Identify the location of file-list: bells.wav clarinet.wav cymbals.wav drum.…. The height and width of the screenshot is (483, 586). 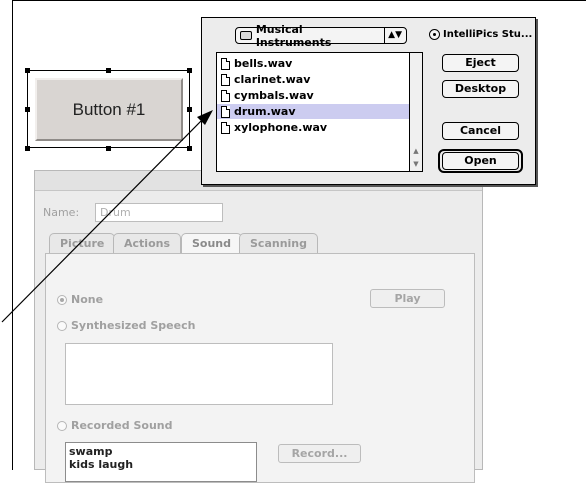
(319, 112).